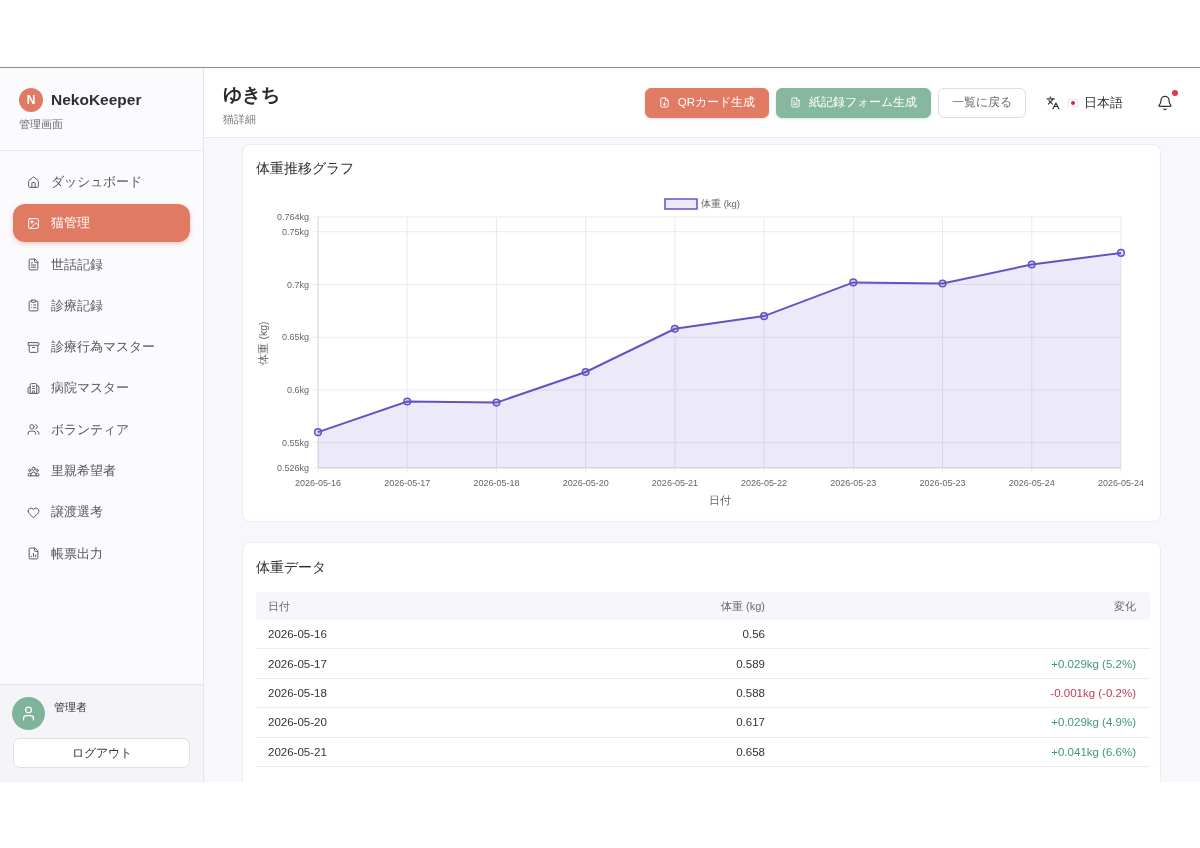 The height and width of the screenshot is (848, 1200). Describe the element at coordinates (750, 663) in the screenshot. I see `table-cell-text: 0.589` at that location.